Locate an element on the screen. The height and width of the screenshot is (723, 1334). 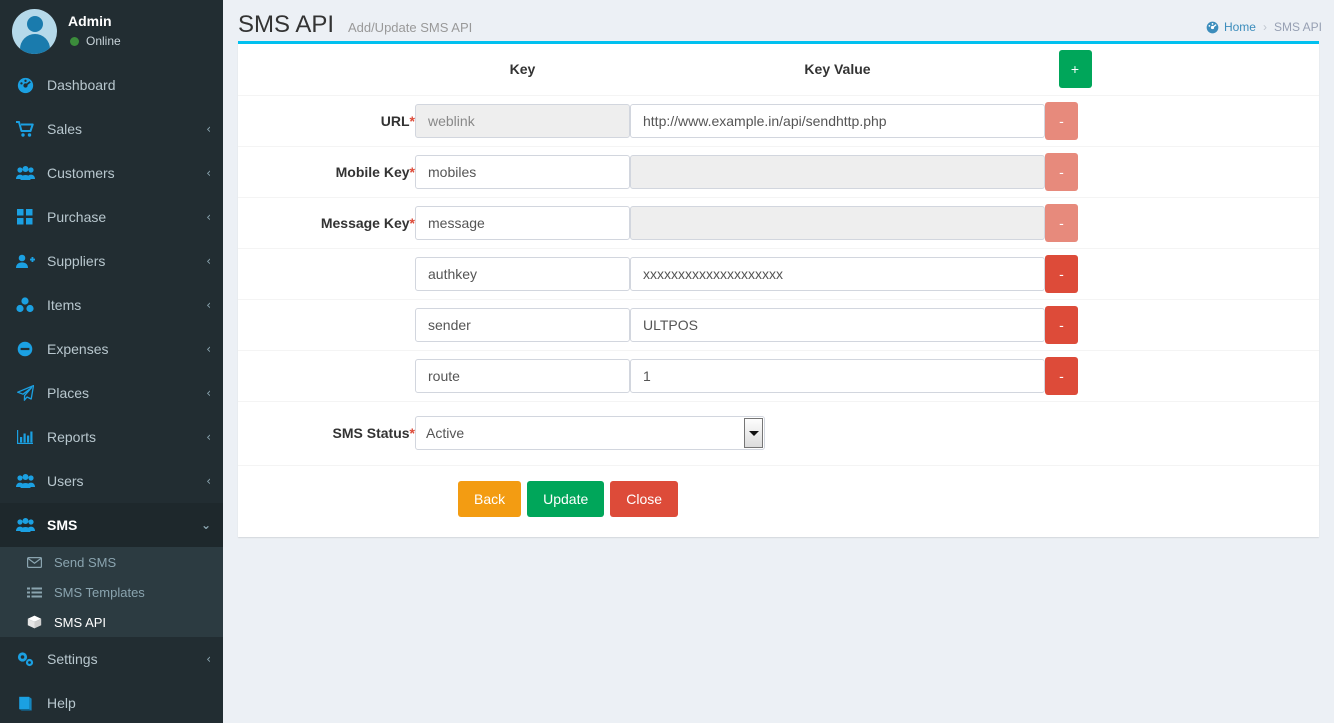
gears-icon is located at coordinates (25, 659).